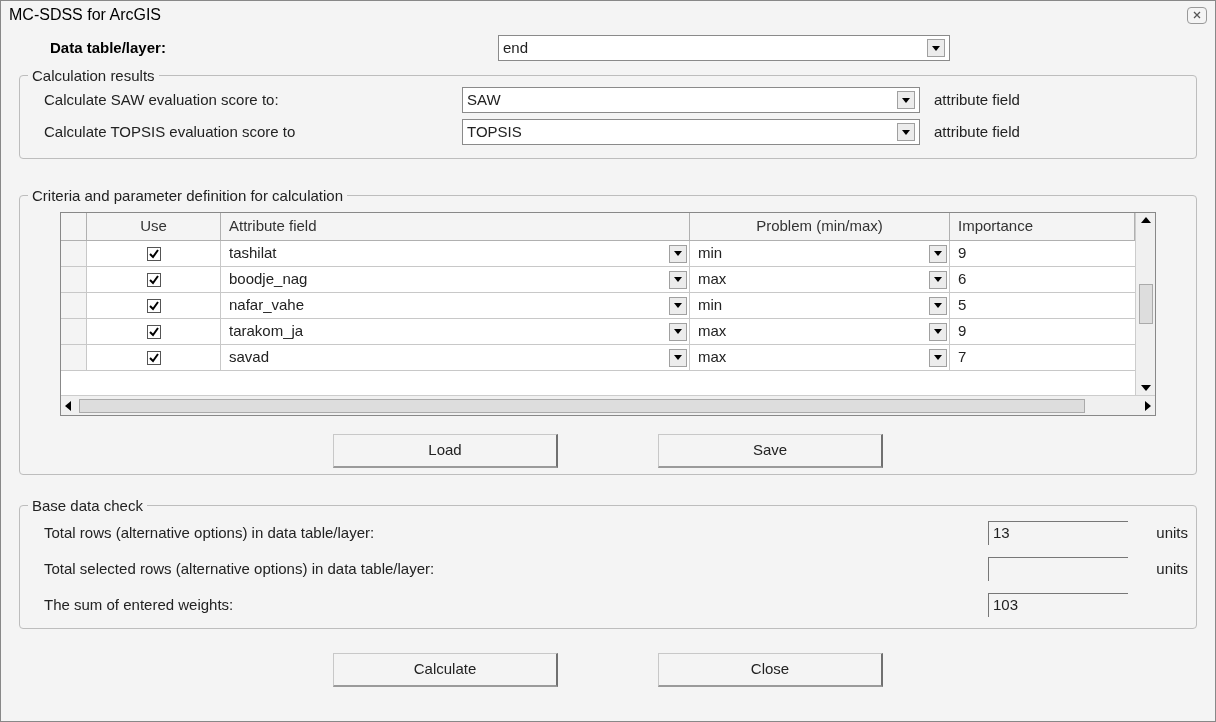 This screenshot has height=722, width=1216. Describe the element at coordinates (170, 131) in the screenshot. I see `field-label: Calculate TOPSIS evaluation score to` at that location.